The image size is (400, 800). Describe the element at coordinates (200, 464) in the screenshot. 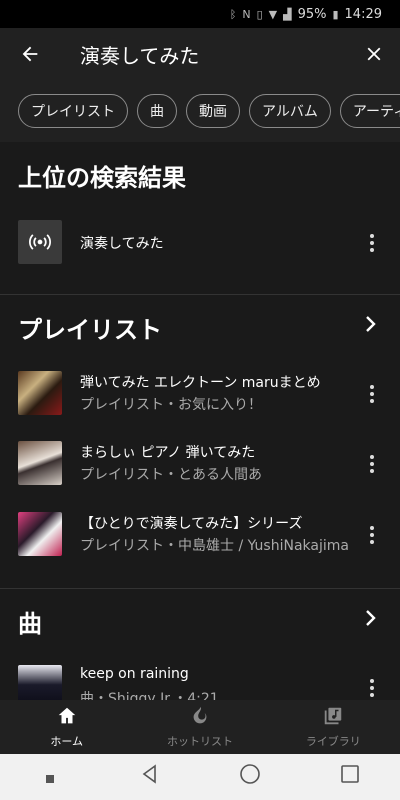

I see `playlist-row: まらしぃ ピアノ 弾いてみた プレイリスト・とある人間あ` at that location.